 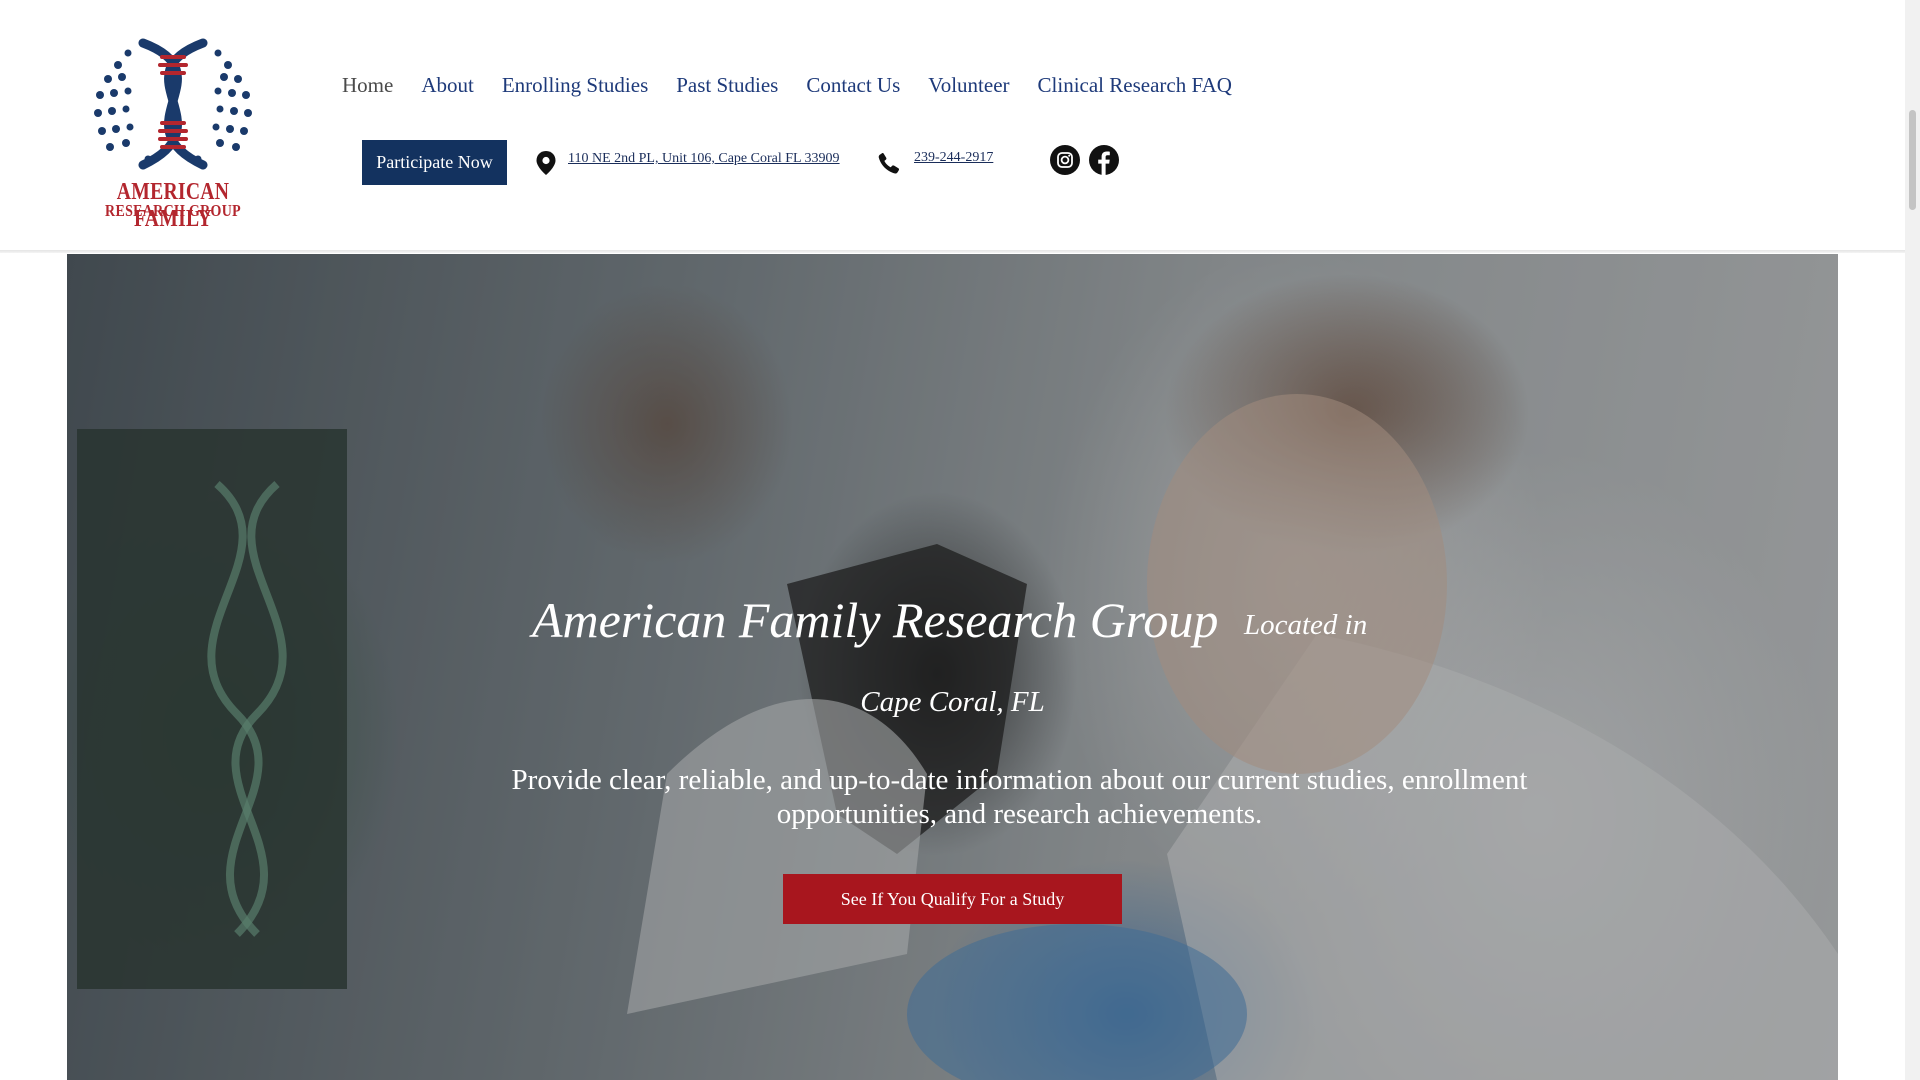 I want to click on nav-enrolling-studies: Enrolling Studies, so click(x=575, y=85).